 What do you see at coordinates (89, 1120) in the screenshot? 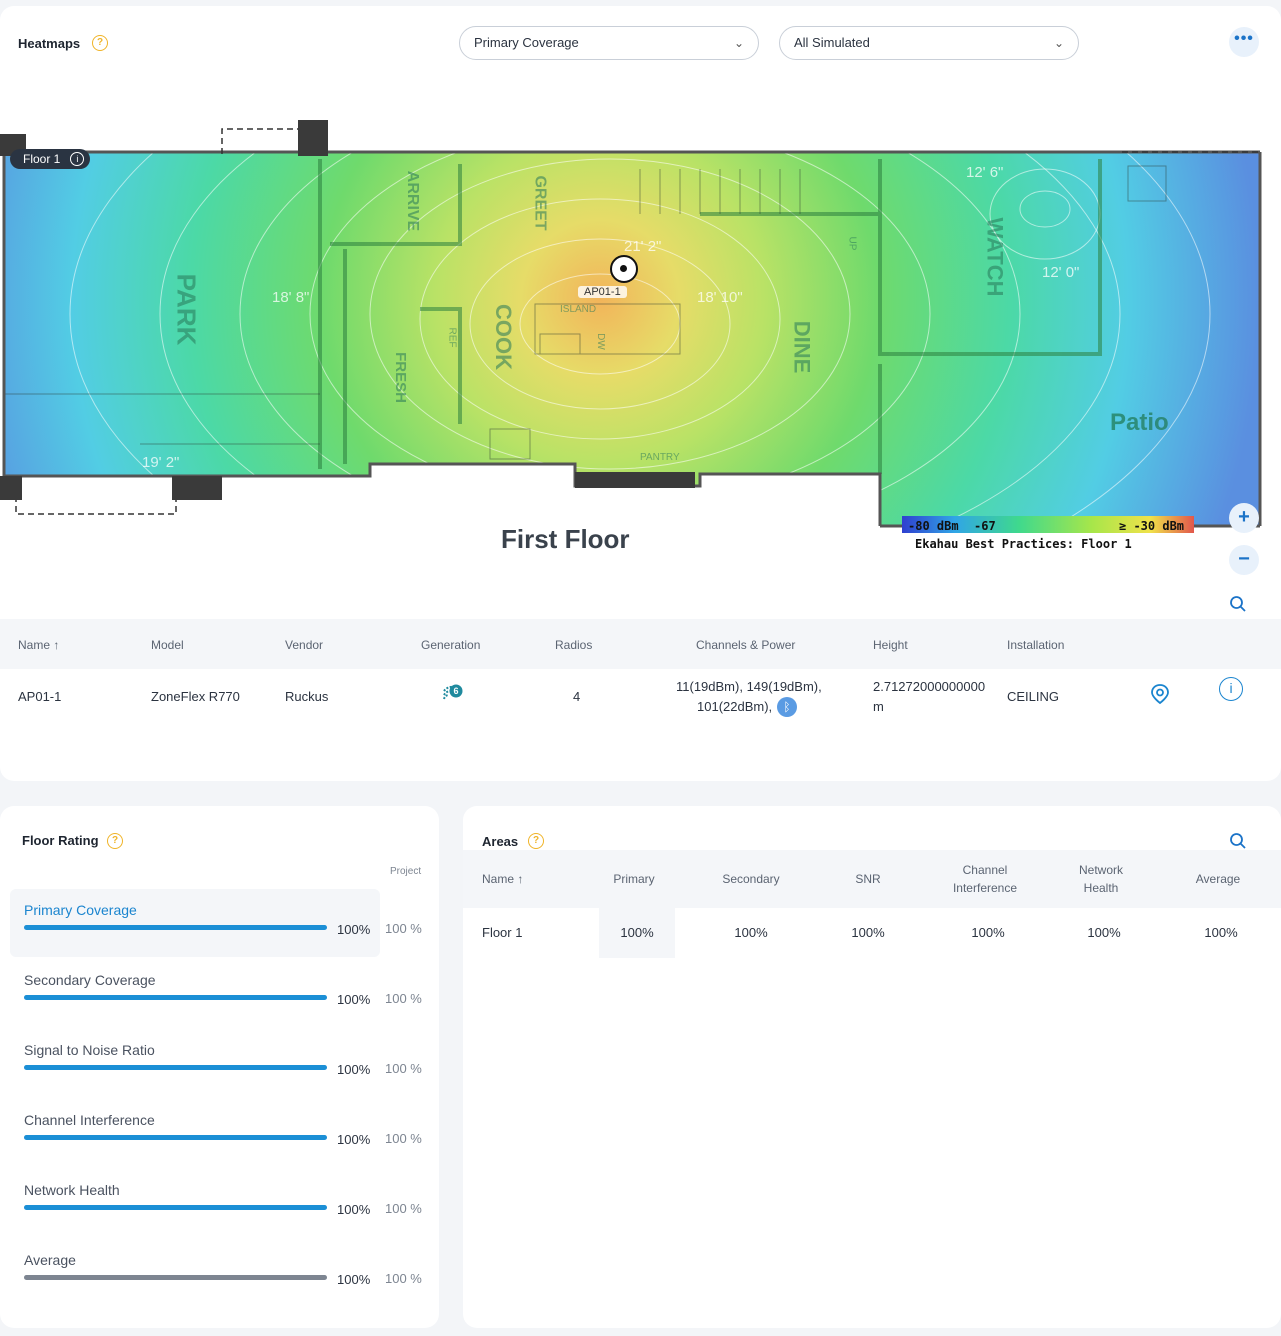
I see `rating-label: Channel Interference` at bounding box center [89, 1120].